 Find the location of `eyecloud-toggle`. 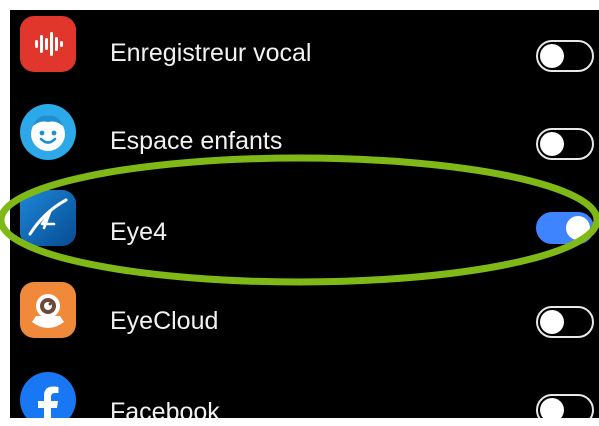

eyecloud-toggle is located at coordinates (565, 322).